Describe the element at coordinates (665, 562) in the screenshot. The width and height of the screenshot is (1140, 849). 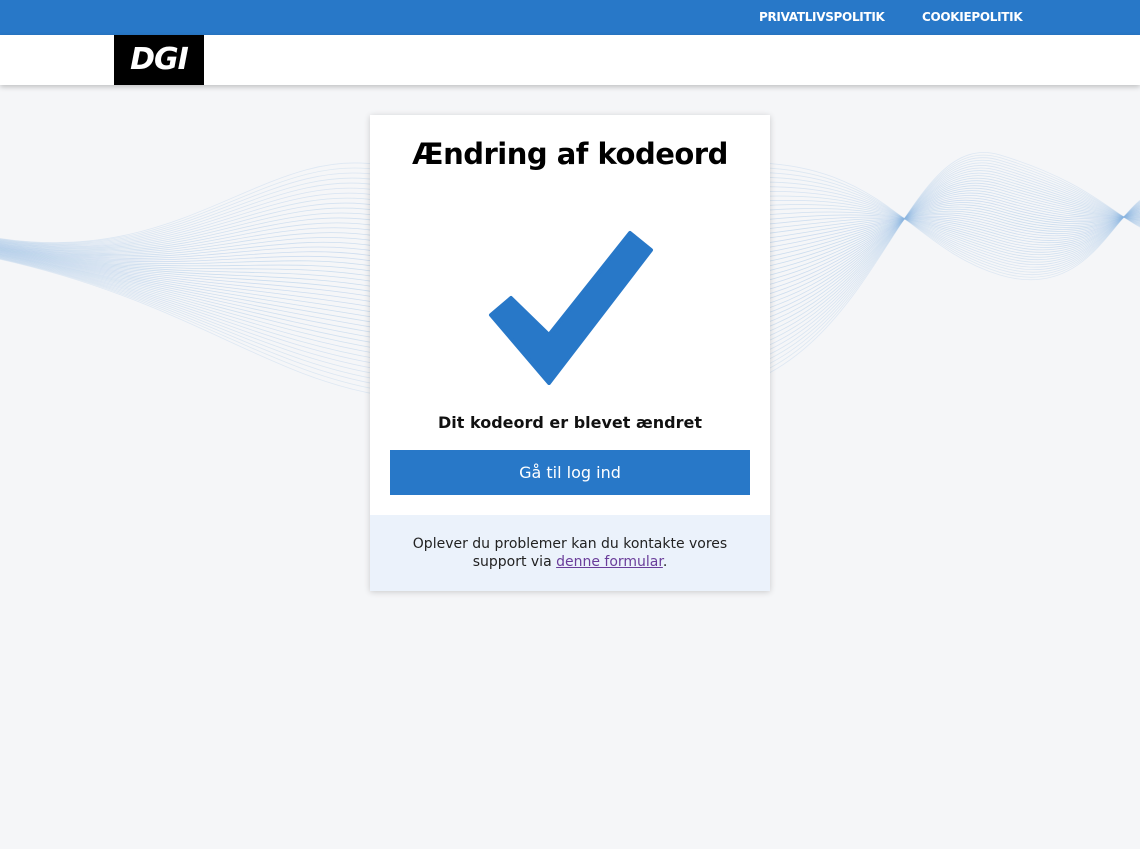
I see `support-text-after: .` at that location.